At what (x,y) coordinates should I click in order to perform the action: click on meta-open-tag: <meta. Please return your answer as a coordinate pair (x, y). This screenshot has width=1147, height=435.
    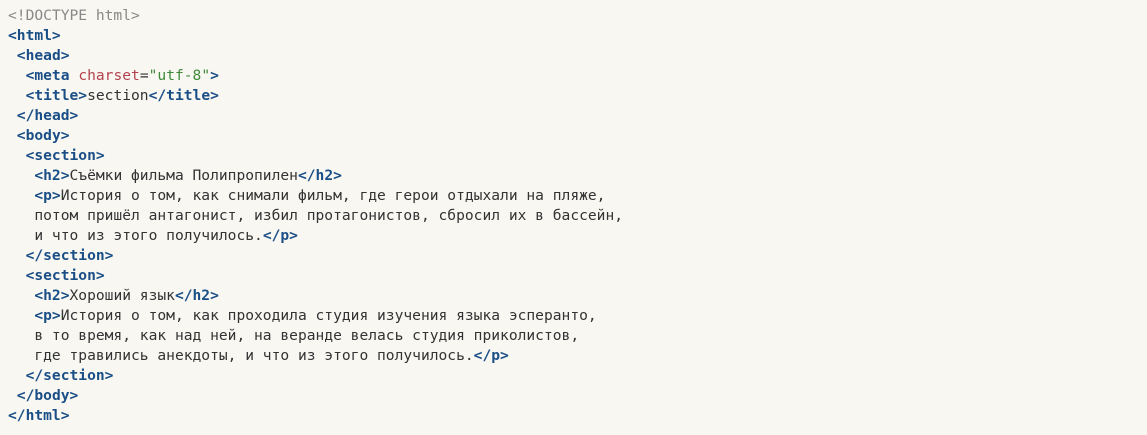
    Looking at the image, I should click on (47, 75).